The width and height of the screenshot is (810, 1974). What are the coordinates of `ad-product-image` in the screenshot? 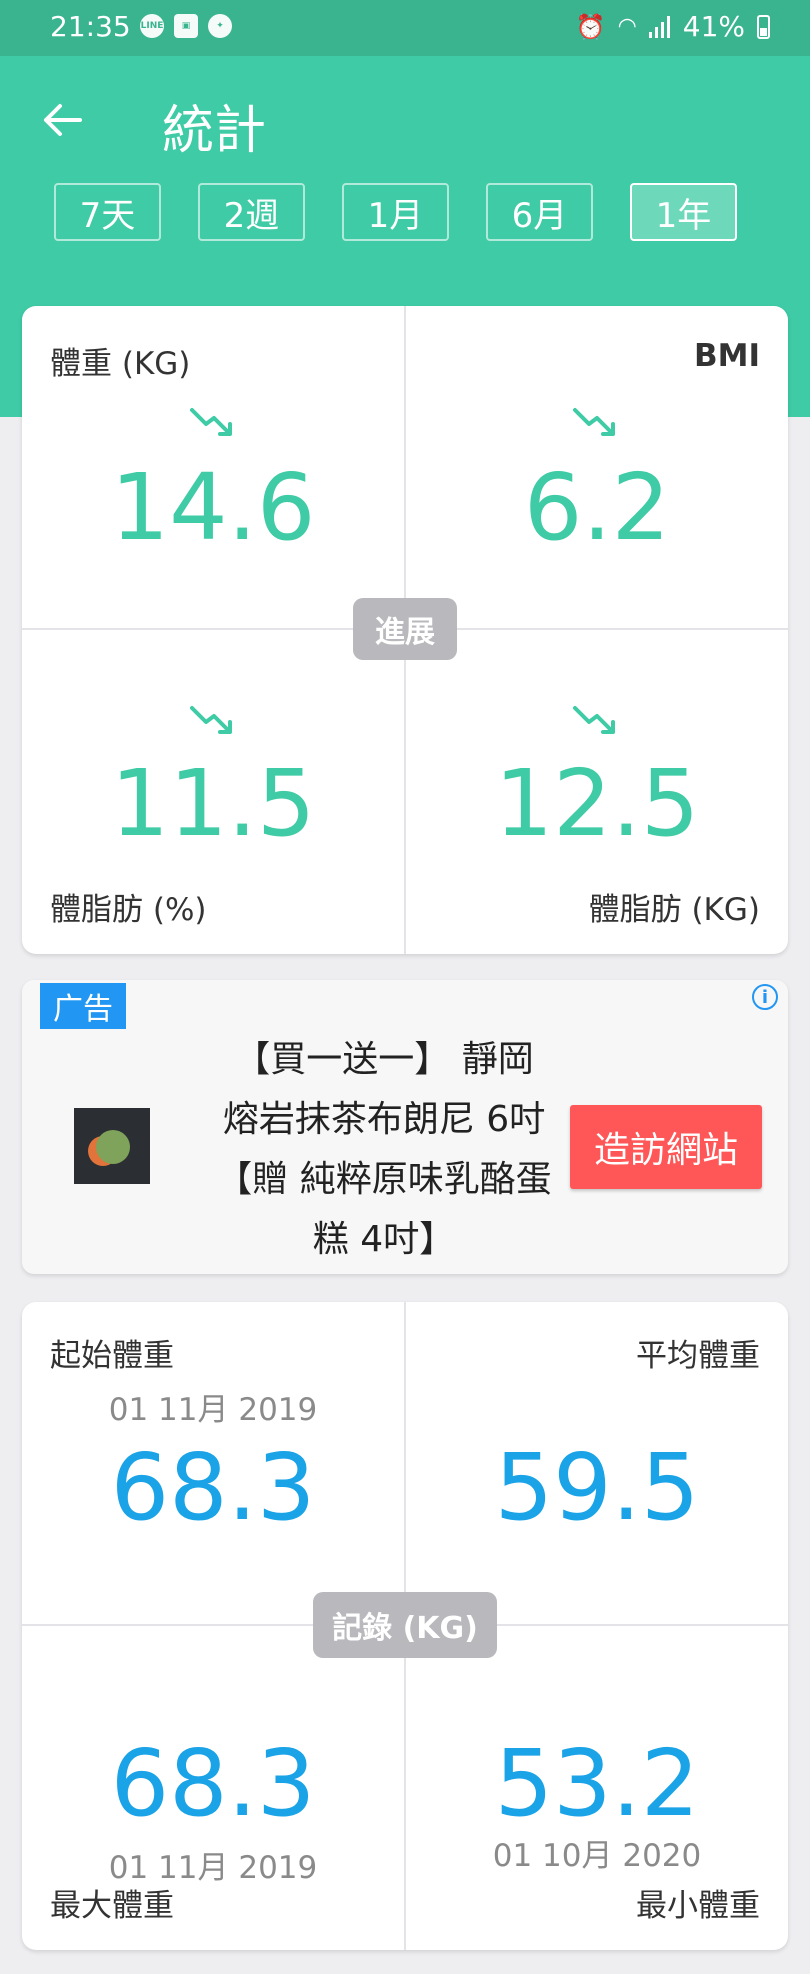 It's located at (112, 1146).